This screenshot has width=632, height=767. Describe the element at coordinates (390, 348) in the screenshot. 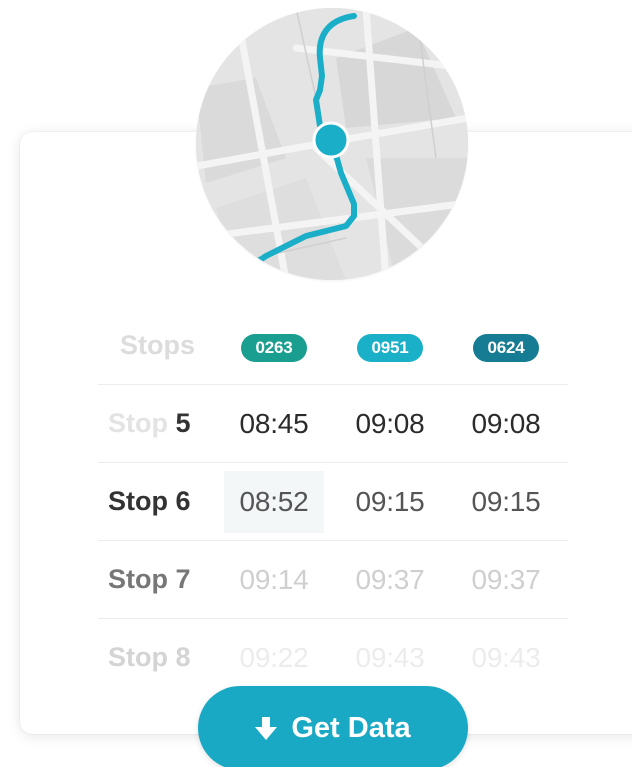

I see `route-badge-0951: 0951` at that location.